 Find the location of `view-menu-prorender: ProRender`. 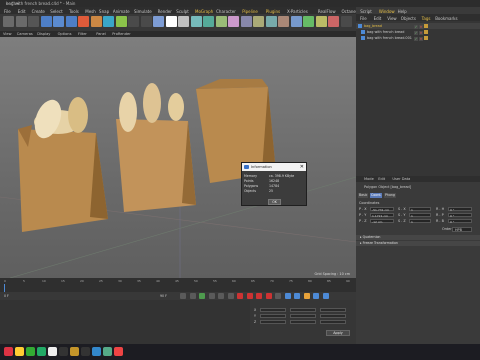

view-menu-prorender: ProRender is located at coordinates (121, 34).